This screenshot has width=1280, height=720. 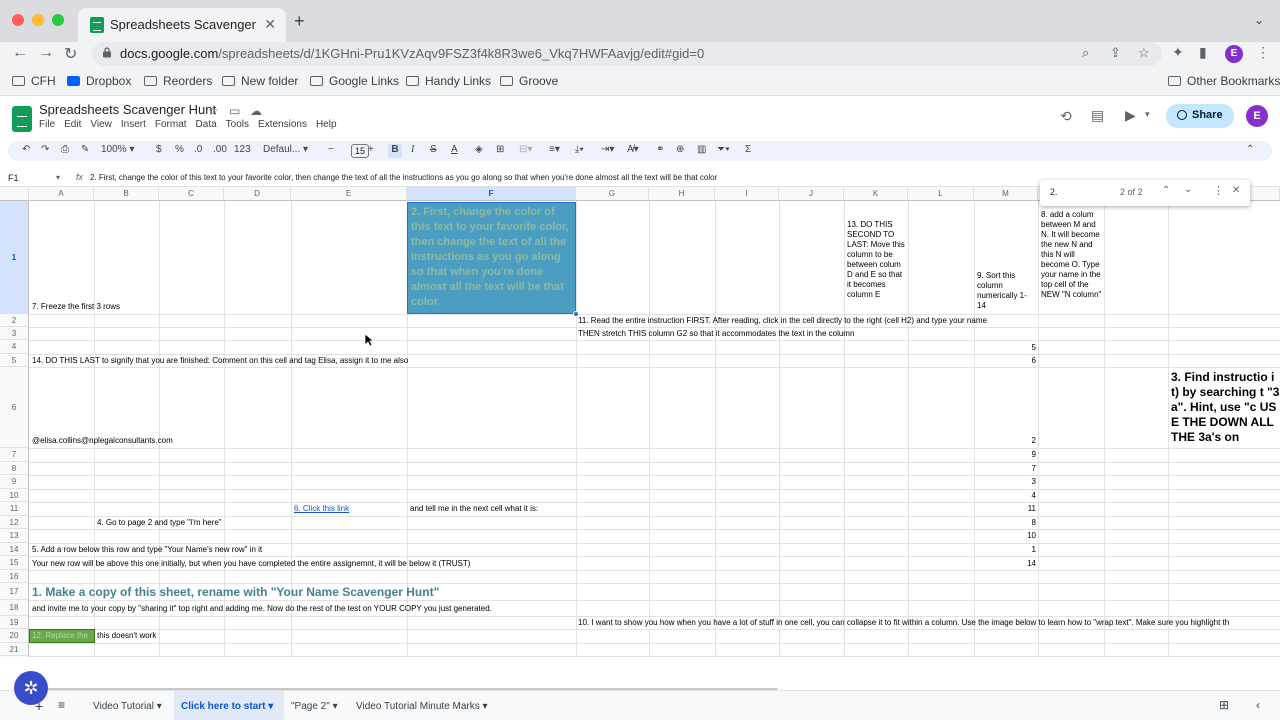 I want to click on row-header-19: 19, so click(x=14, y=622).